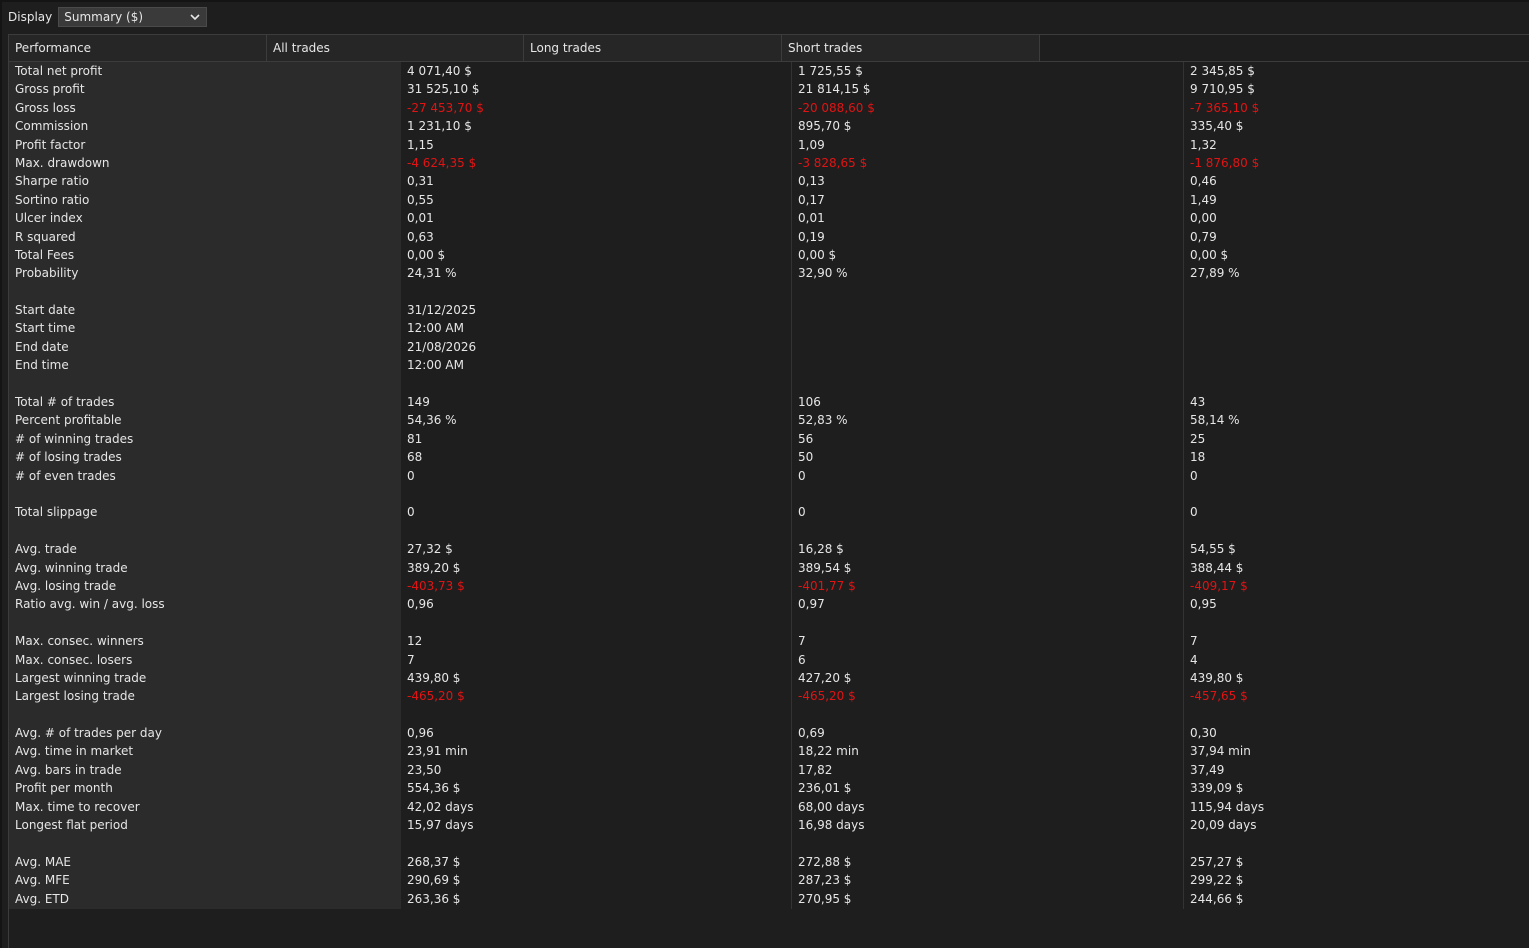 This screenshot has height=948, width=1529. What do you see at coordinates (81, 677) in the screenshot?
I see `row-label: Largest winning trade` at bounding box center [81, 677].